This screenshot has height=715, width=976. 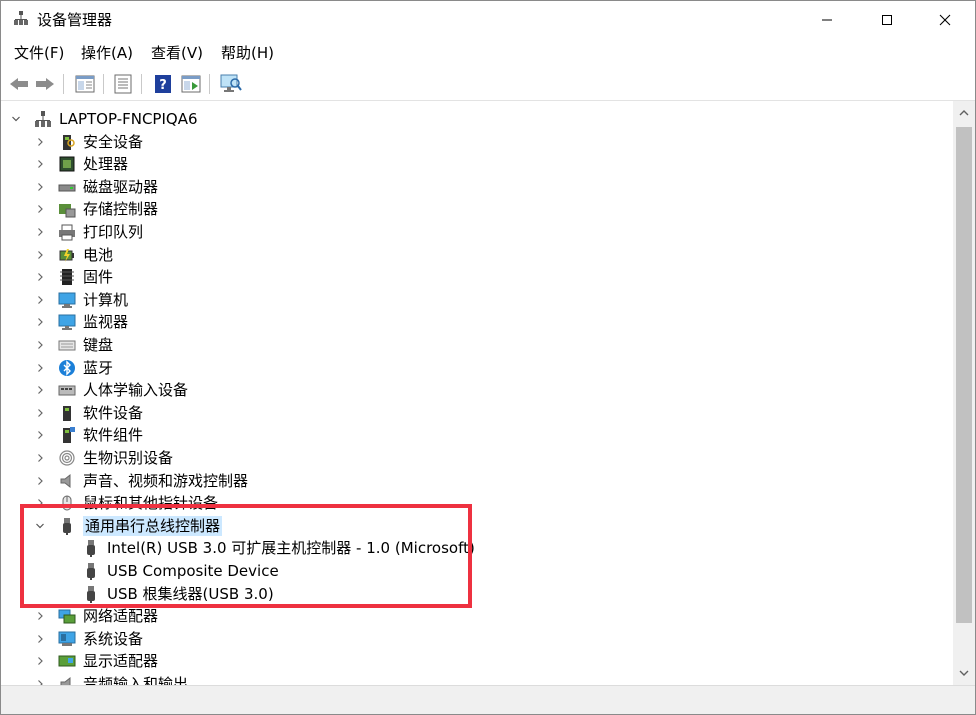 What do you see at coordinates (67, 616) in the screenshot?
I see `network-adapter-icon` at bounding box center [67, 616].